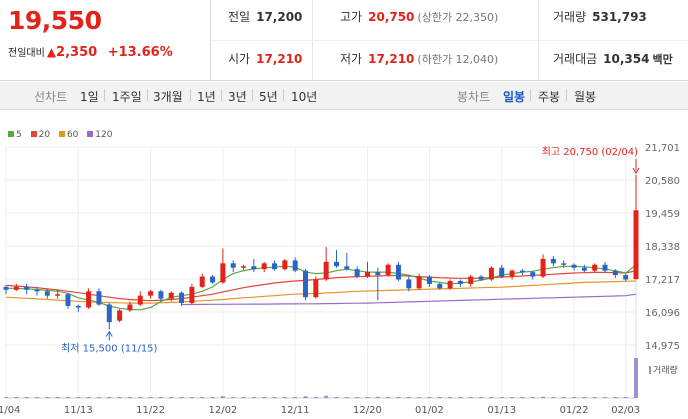 The height and width of the screenshot is (419, 688). Describe the element at coordinates (590, 152) in the screenshot. I see `max-price-label: 최고 20,750 (02/04)` at that location.